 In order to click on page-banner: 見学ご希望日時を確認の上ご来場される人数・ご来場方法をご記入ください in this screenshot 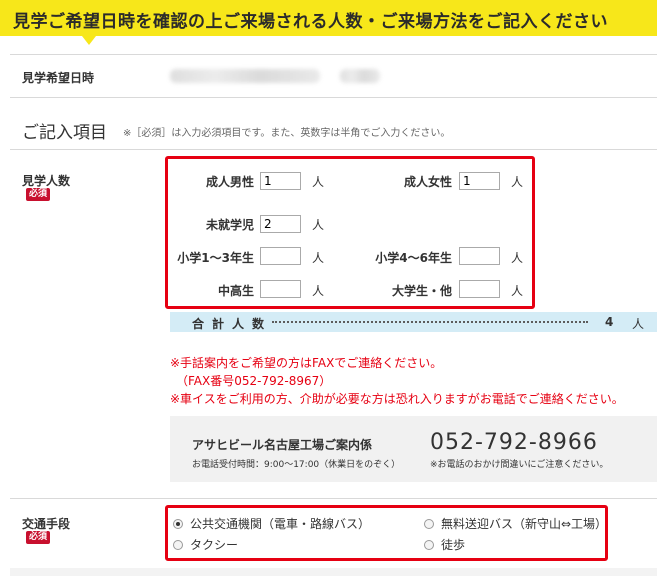, I will do `click(328, 18)`.